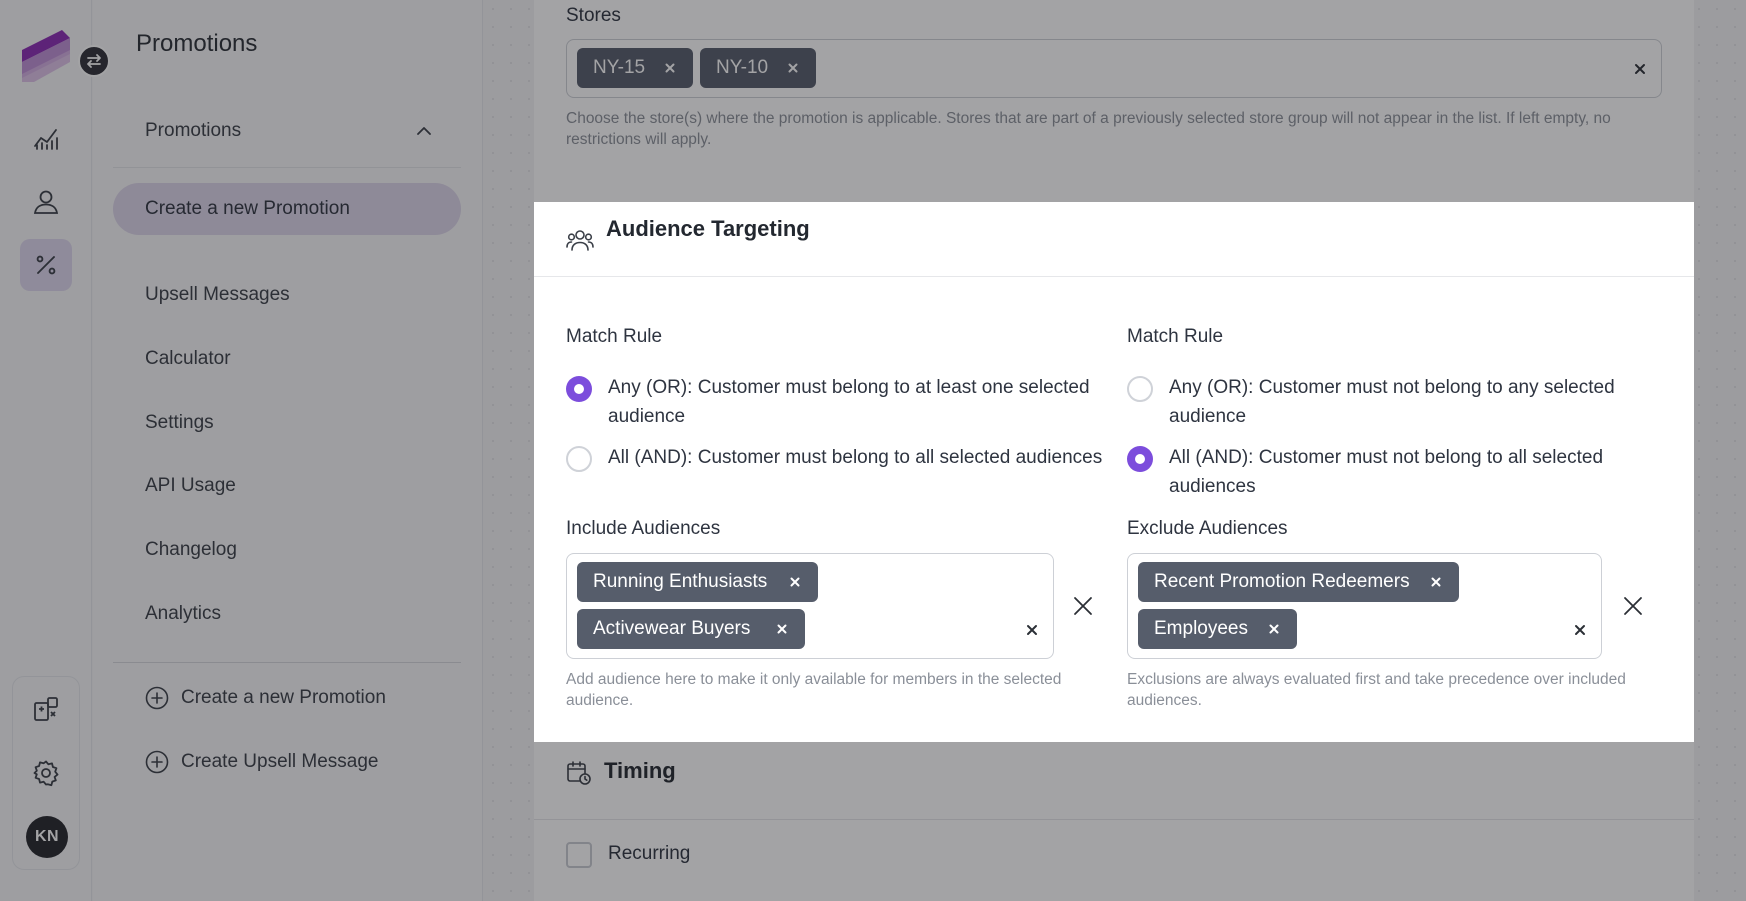  I want to click on exclude-any-radio, so click(1140, 389).